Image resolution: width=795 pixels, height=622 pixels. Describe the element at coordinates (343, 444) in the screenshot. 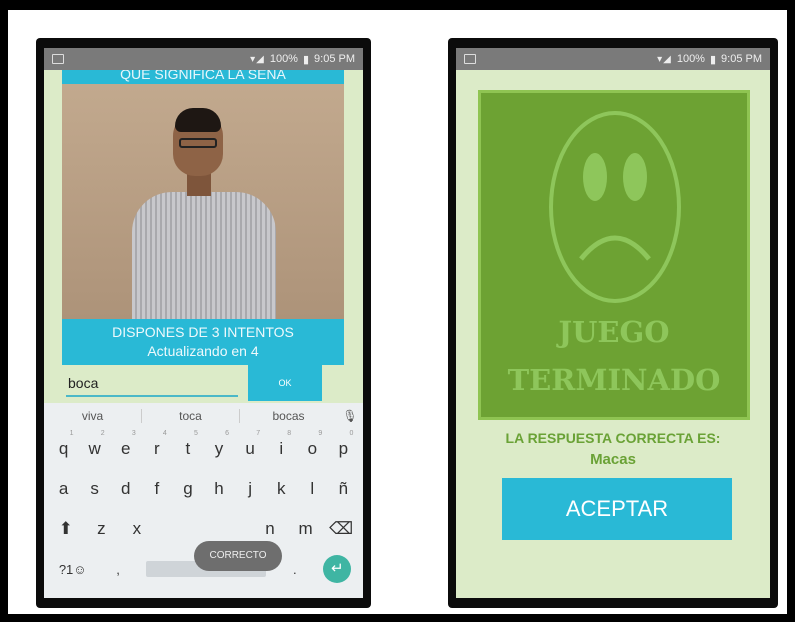

I see `key-p: p0` at that location.